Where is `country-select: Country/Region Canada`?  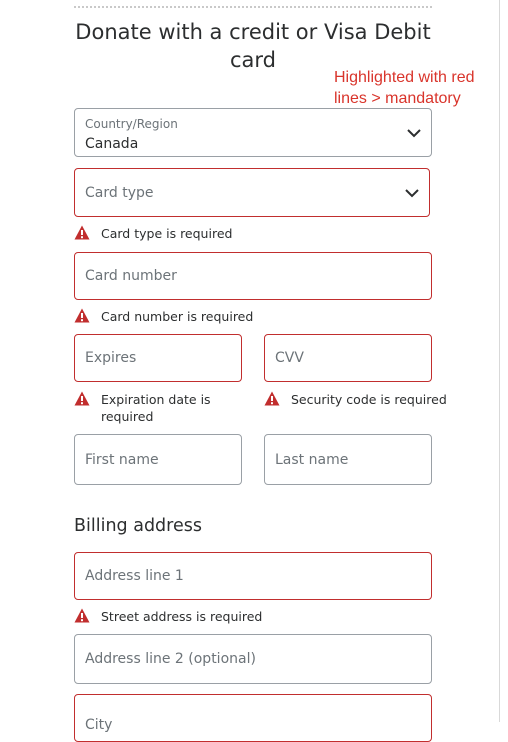 country-select: Country/Region Canada is located at coordinates (253, 132).